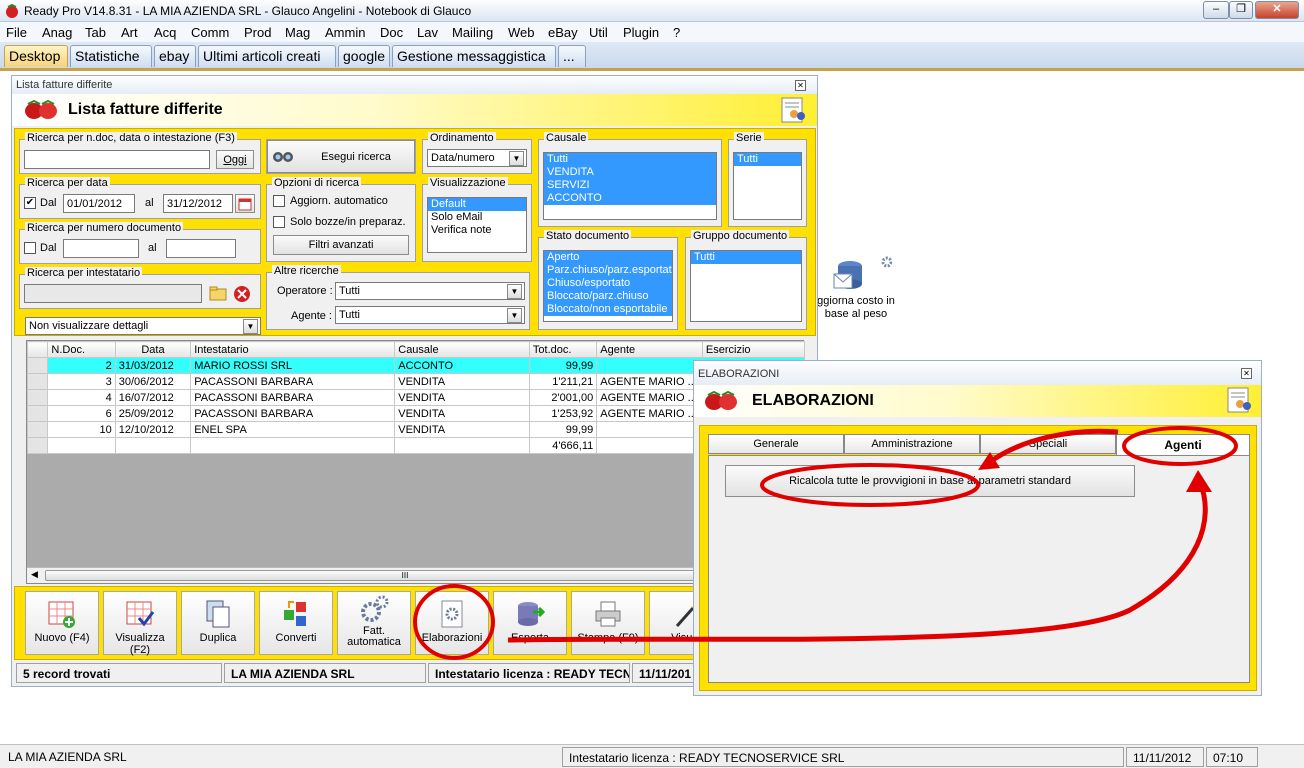 The width and height of the screenshot is (1304, 768). I want to click on list-item: Default, so click(477, 204).